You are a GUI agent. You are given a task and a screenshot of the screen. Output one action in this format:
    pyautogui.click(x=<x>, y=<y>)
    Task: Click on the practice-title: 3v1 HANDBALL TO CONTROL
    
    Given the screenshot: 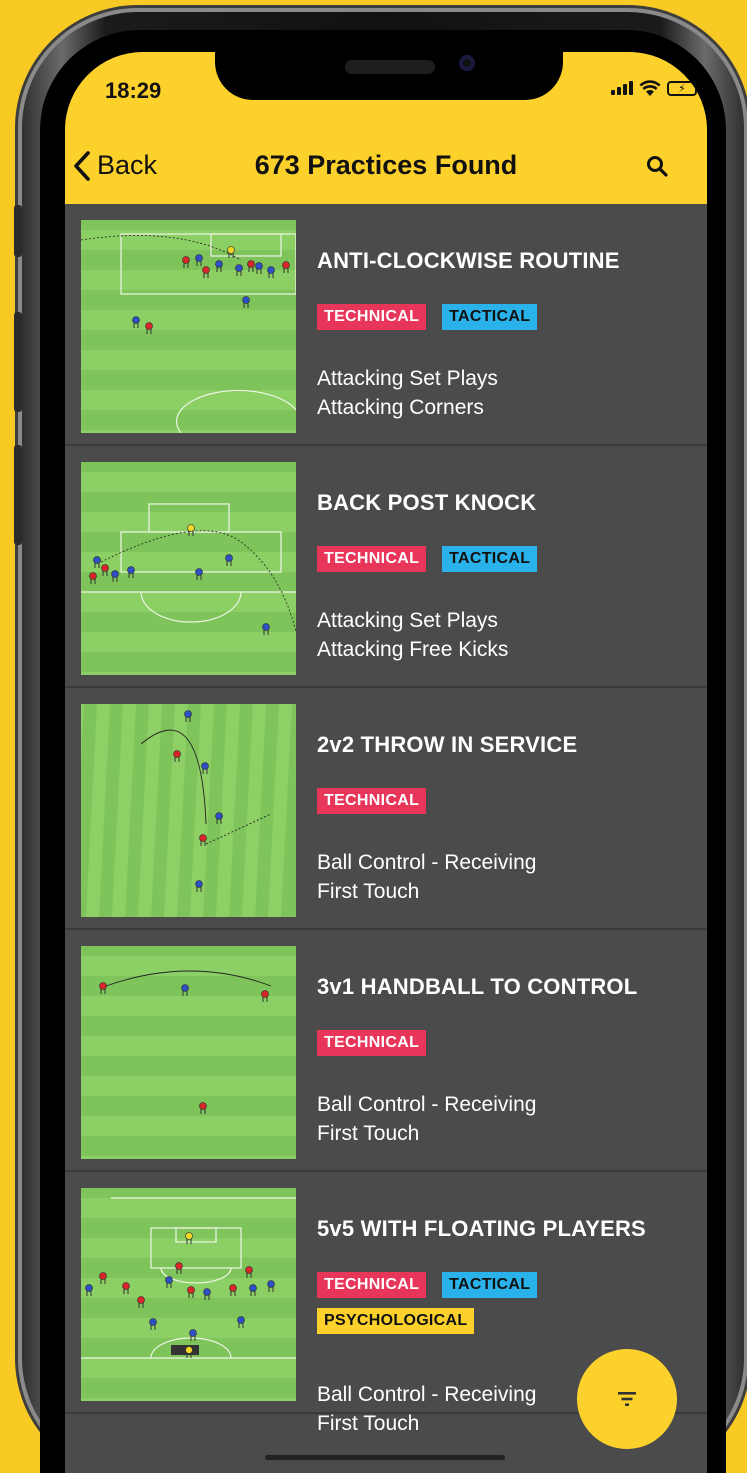 What is the action you would take?
    pyautogui.click(x=477, y=986)
    